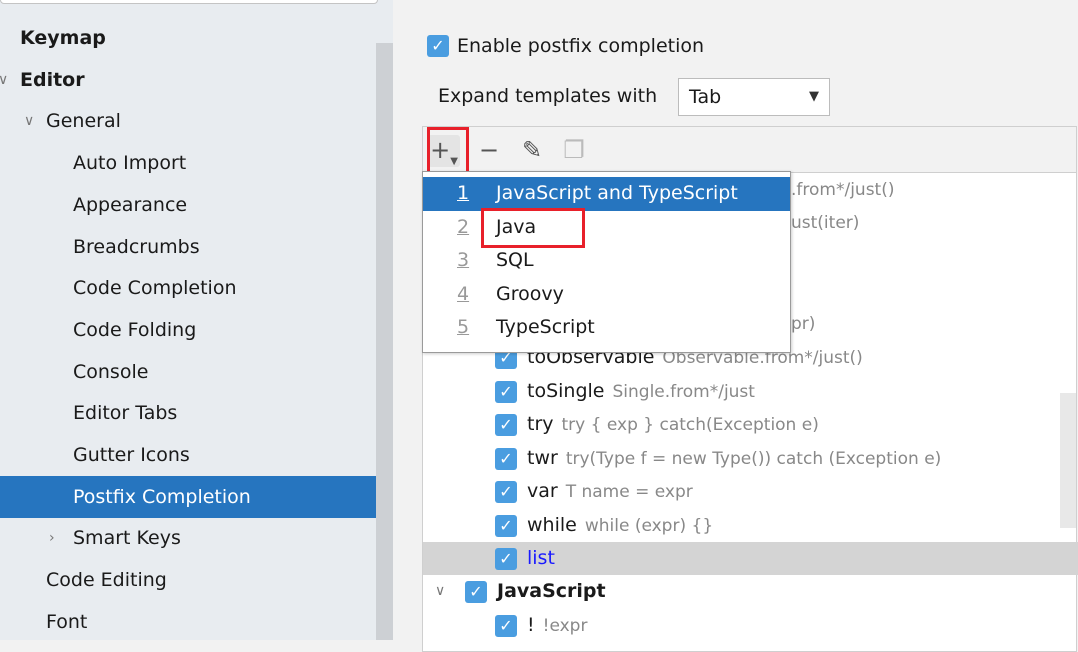 The width and height of the screenshot is (1078, 652). What do you see at coordinates (565, 625) in the screenshot?
I see `template-description: !expr` at bounding box center [565, 625].